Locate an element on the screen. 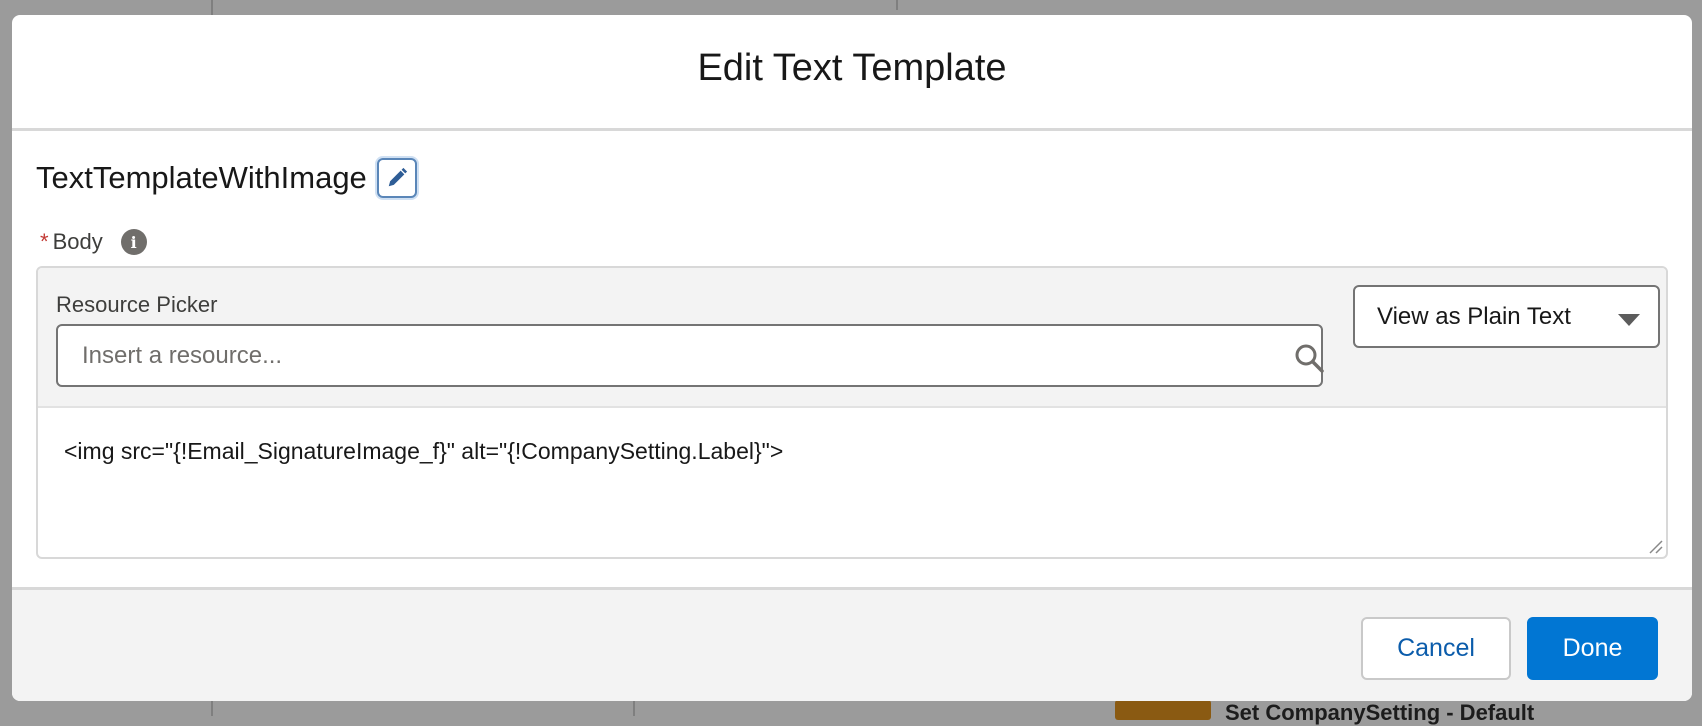 The height and width of the screenshot is (726, 1702). required-marker: * is located at coordinates (44, 241).